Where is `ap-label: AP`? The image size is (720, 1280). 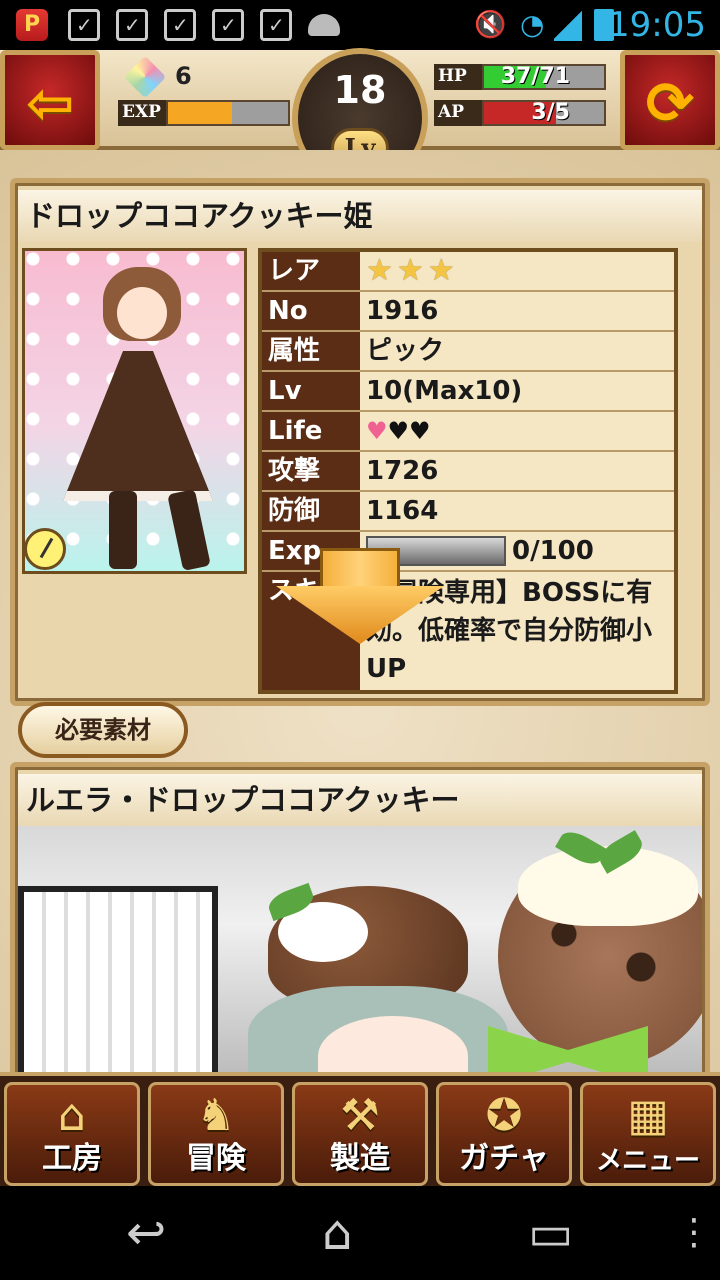
ap-label: AP is located at coordinates (458, 113).